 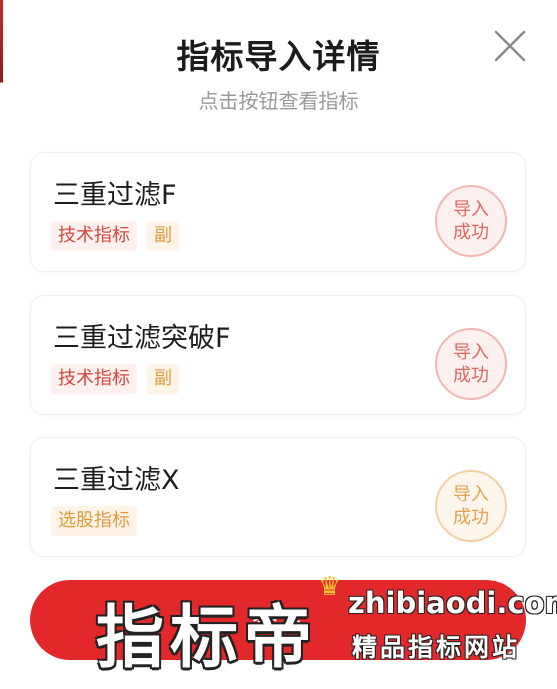 What do you see at coordinates (207, 638) in the screenshot?
I see `watermark-brand: 指标帝` at bounding box center [207, 638].